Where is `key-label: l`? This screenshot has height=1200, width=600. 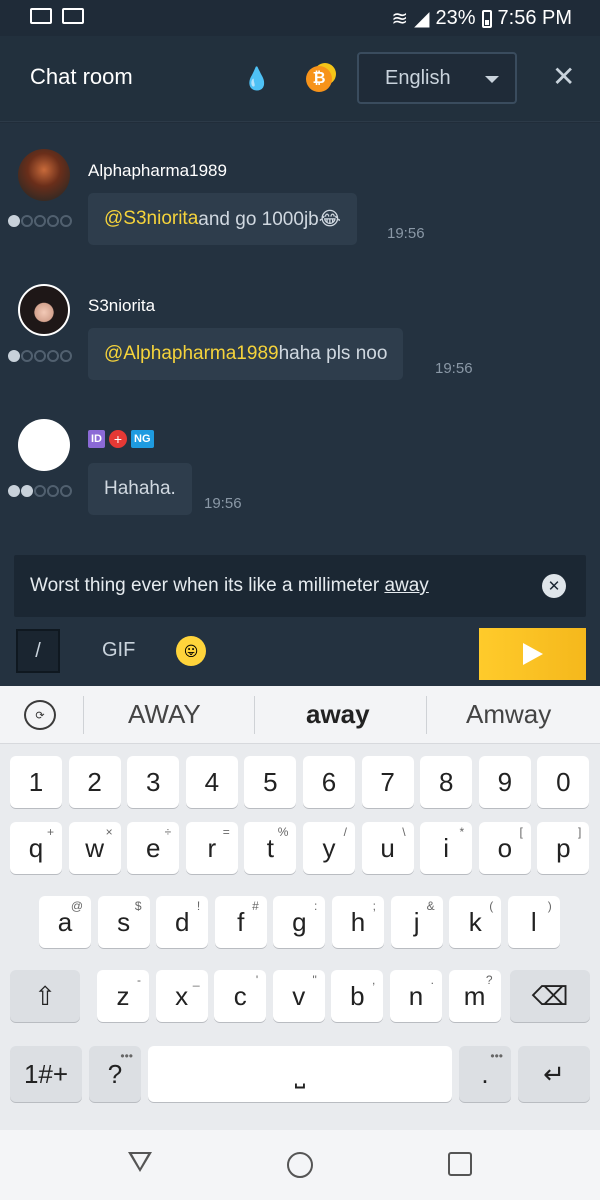 key-label: l is located at coordinates (533, 921).